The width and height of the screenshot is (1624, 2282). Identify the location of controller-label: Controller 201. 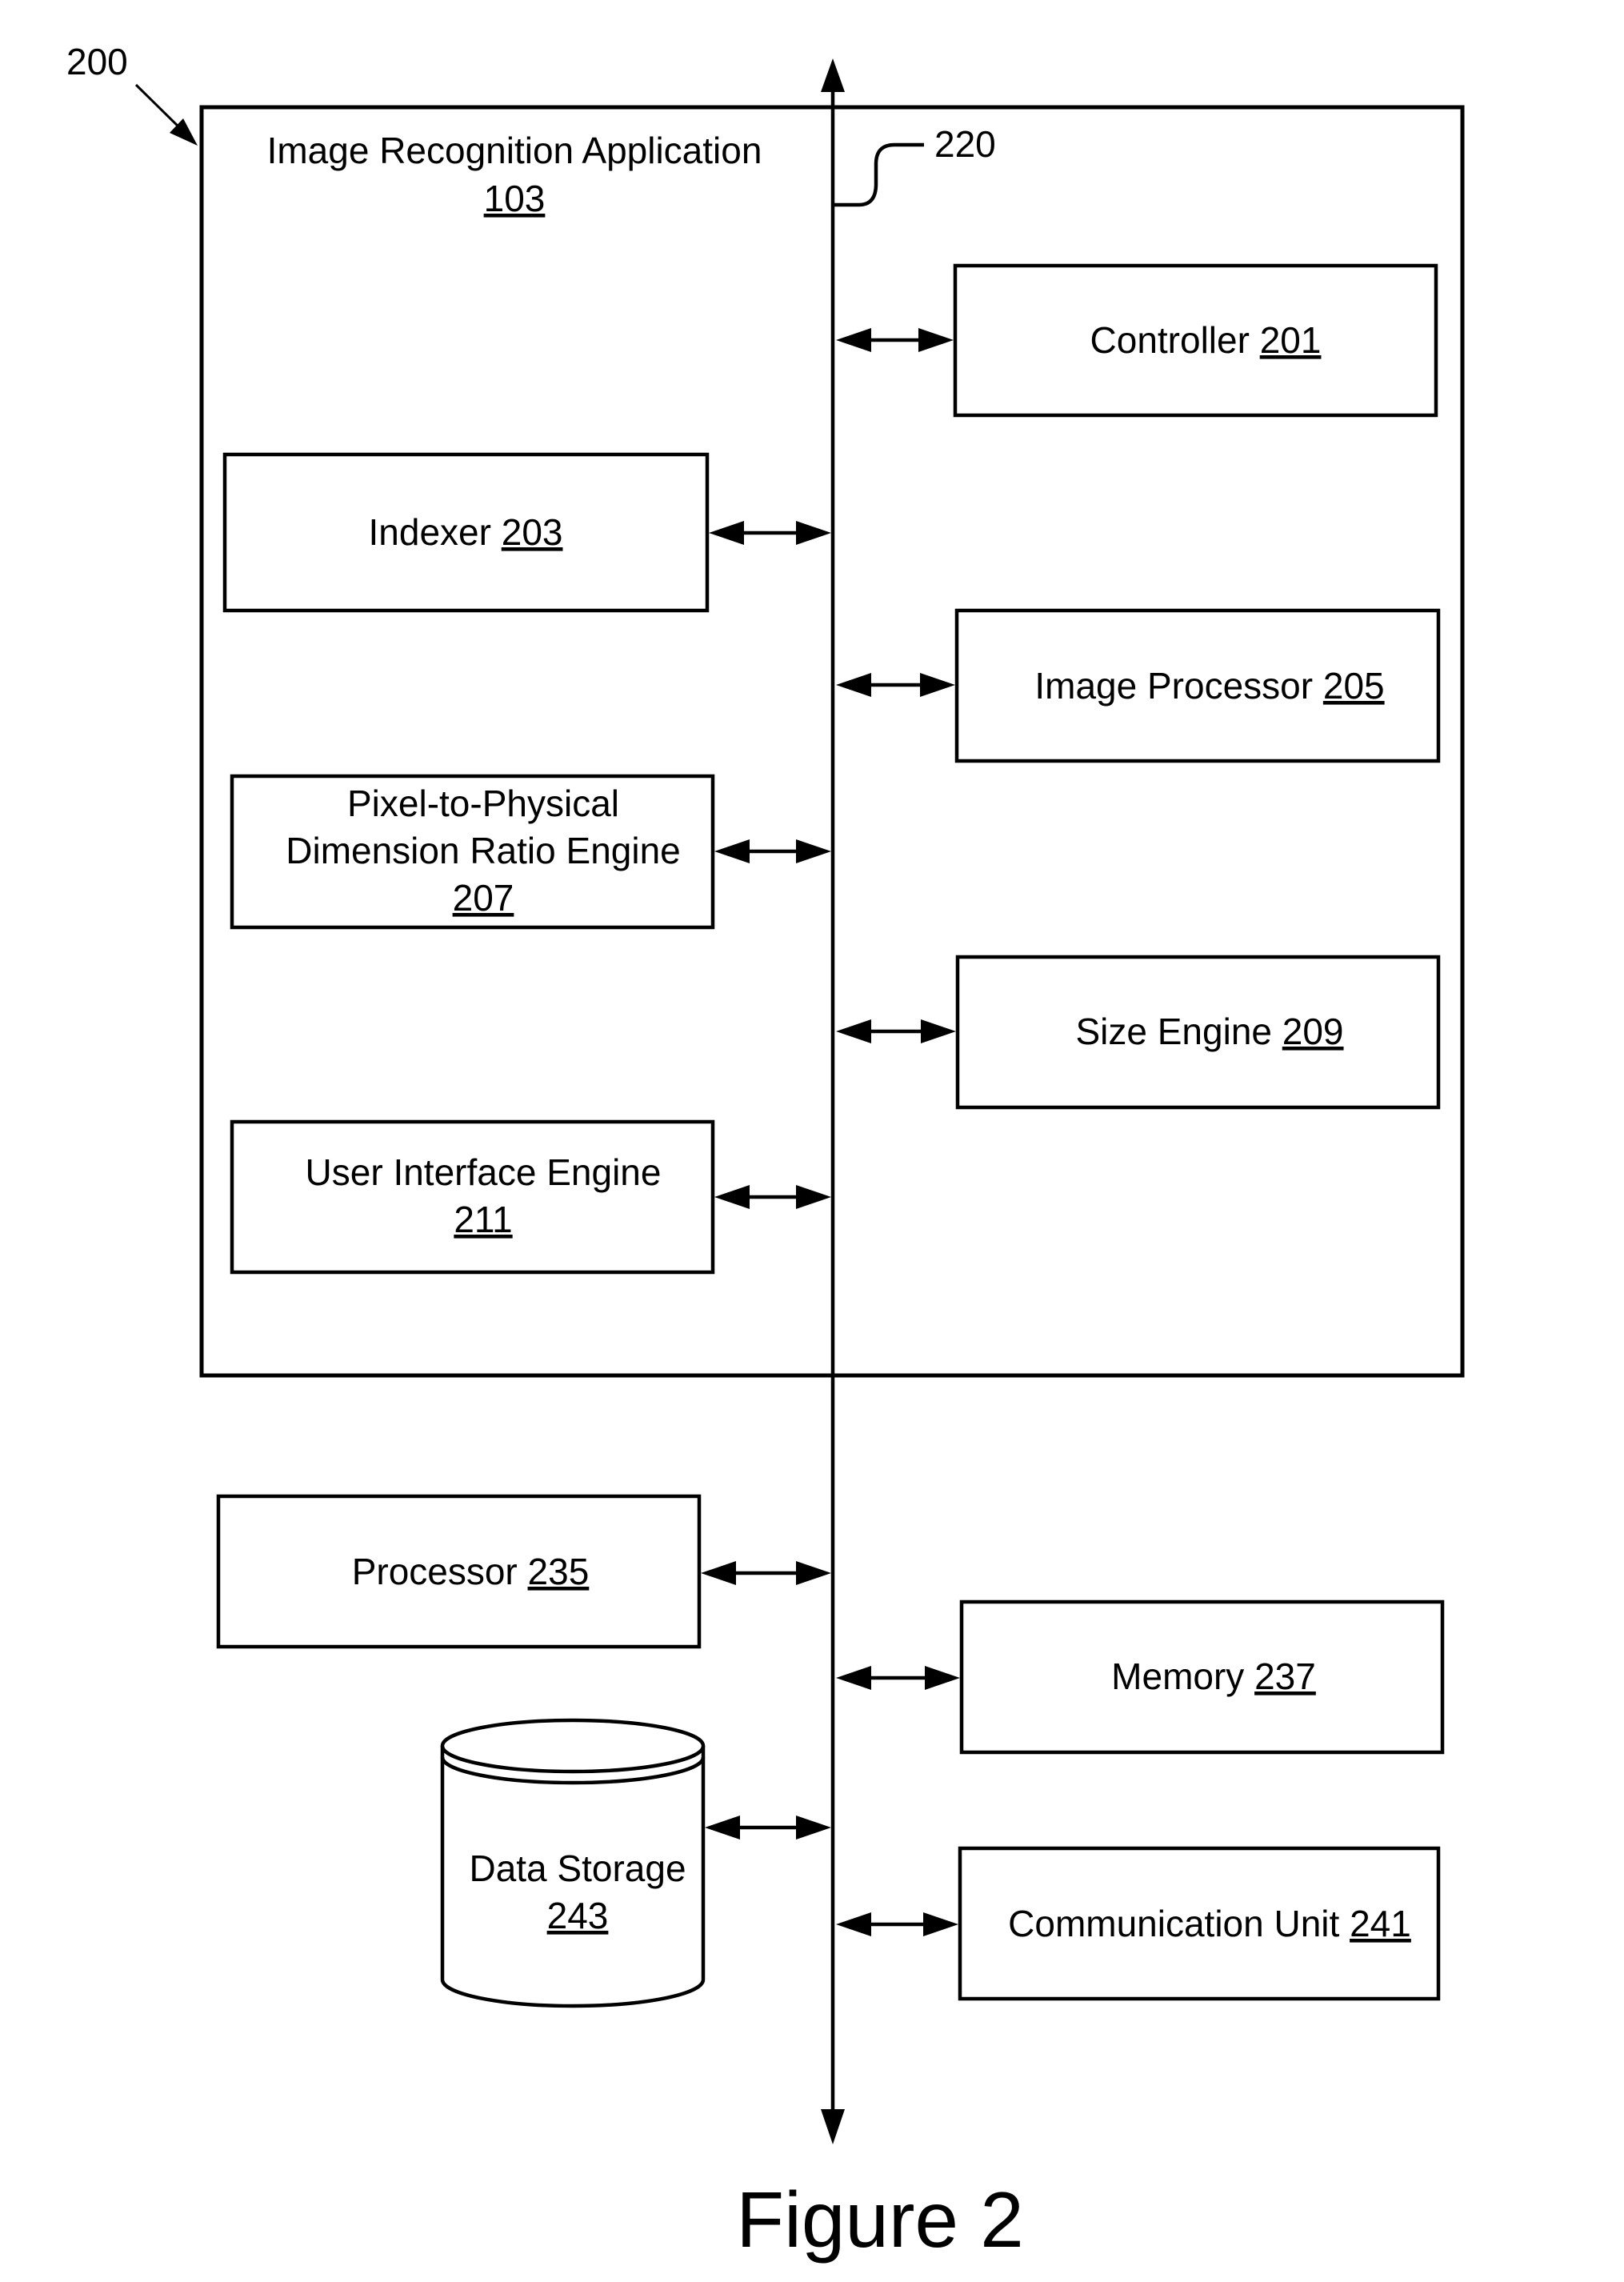
(1206, 340).